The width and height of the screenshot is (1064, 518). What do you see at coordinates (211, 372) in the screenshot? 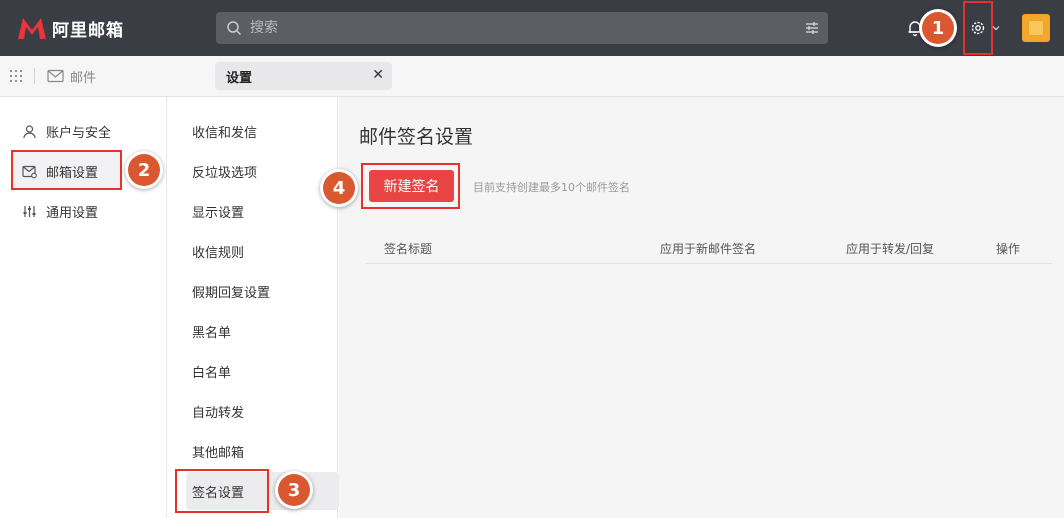
I see `subnav-item-whitelist: 白名单` at bounding box center [211, 372].